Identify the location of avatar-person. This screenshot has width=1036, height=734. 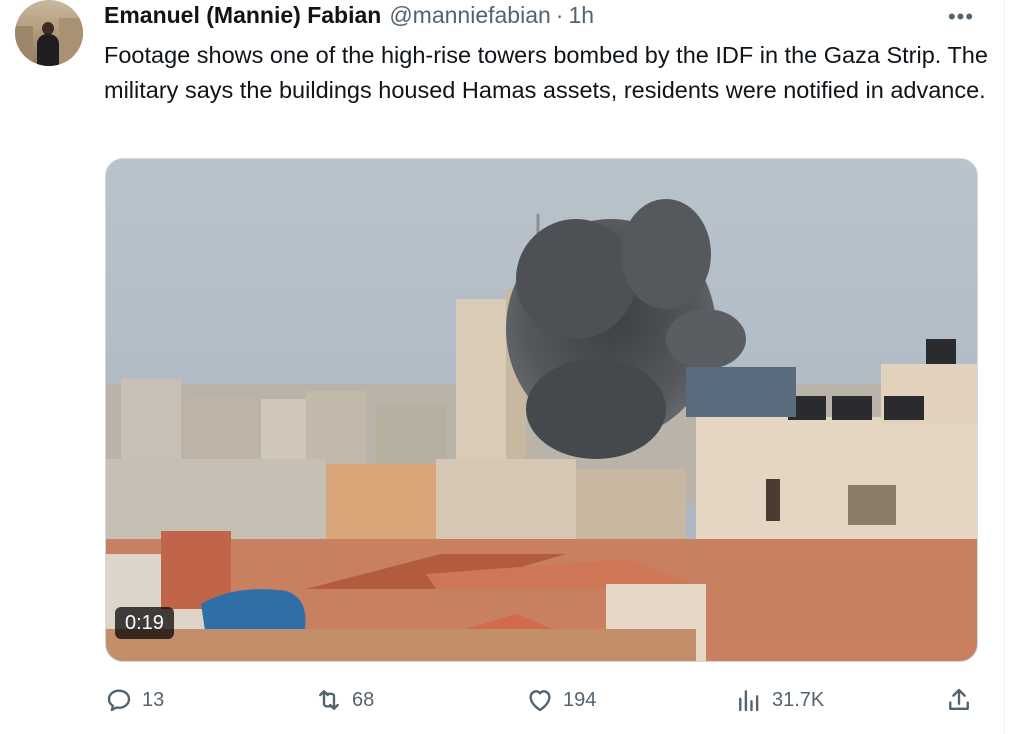
(48, 44).